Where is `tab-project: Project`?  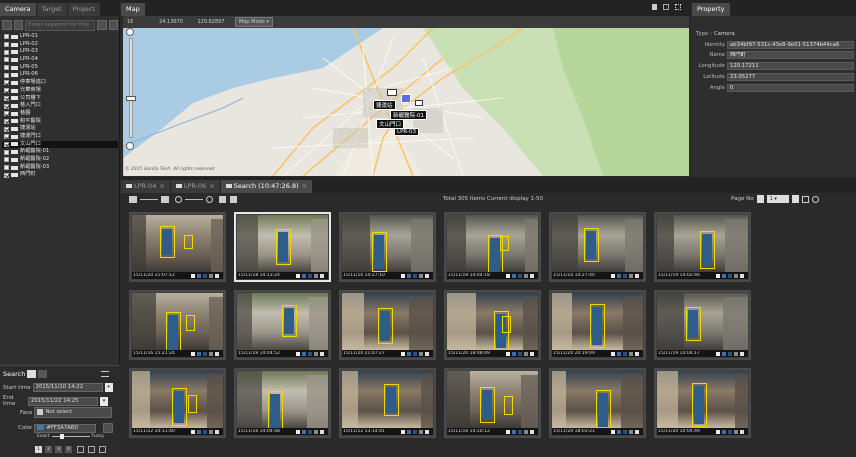 tab-project: Project is located at coordinates (83, 9).